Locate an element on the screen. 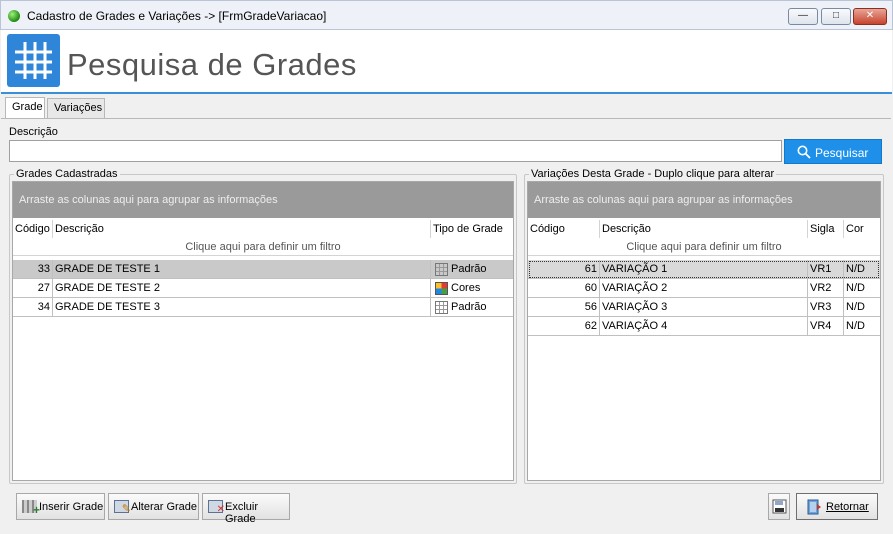 The image size is (893, 534). minimize-button: — is located at coordinates (803, 16).